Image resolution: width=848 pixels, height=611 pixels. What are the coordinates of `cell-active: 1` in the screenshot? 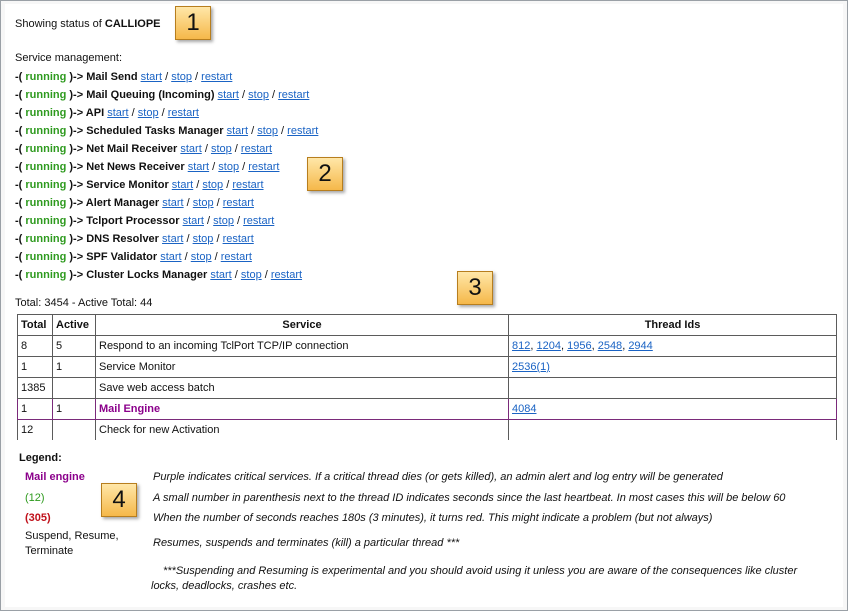 It's located at (74, 367).